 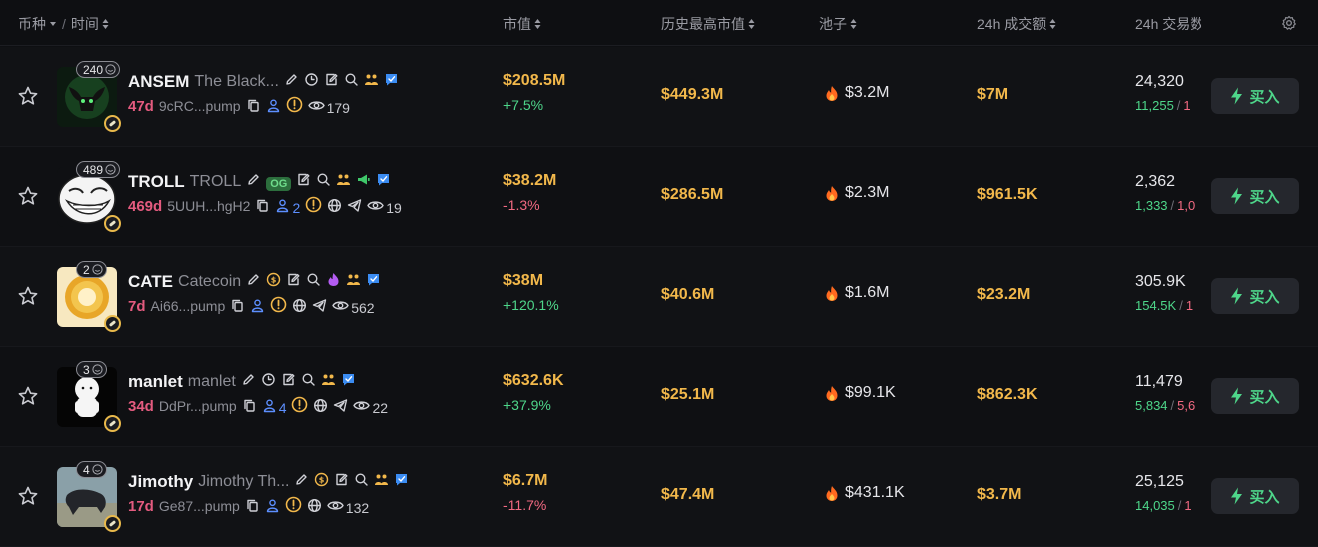 What do you see at coordinates (212, 382) in the screenshot?
I see `token-name: manlet` at bounding box center [212, 382].